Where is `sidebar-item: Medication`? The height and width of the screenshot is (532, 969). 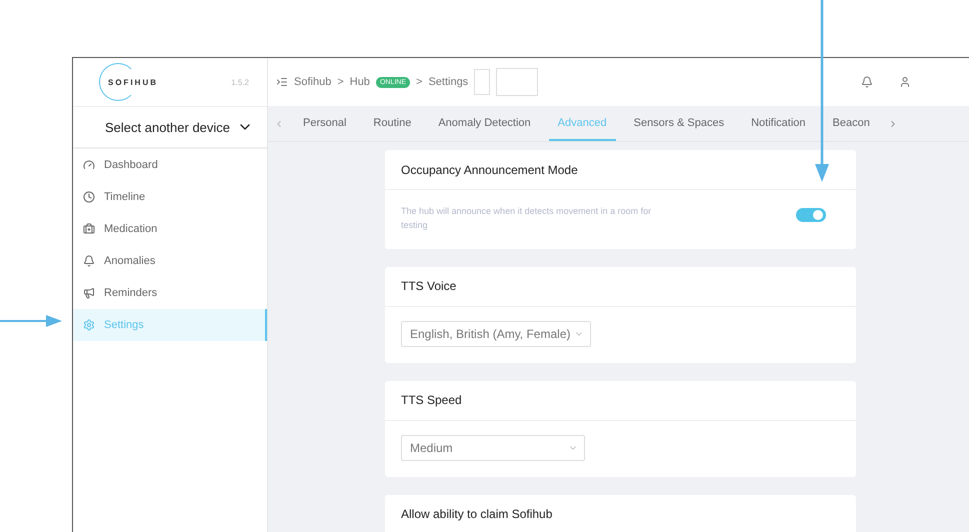 sidebar-item: Medication is located at coordinates (170, 229).